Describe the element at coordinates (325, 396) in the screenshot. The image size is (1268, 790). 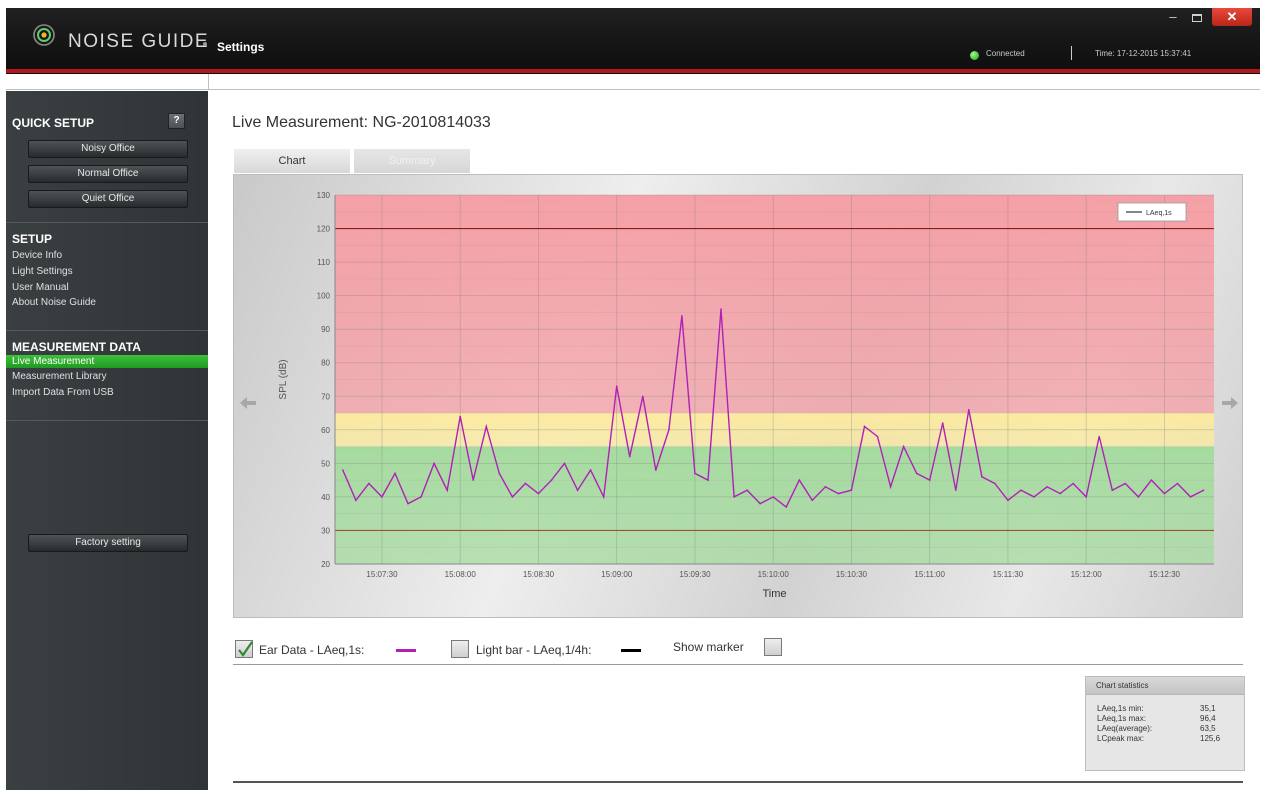
I see `y-tick-label: 70` at that location.